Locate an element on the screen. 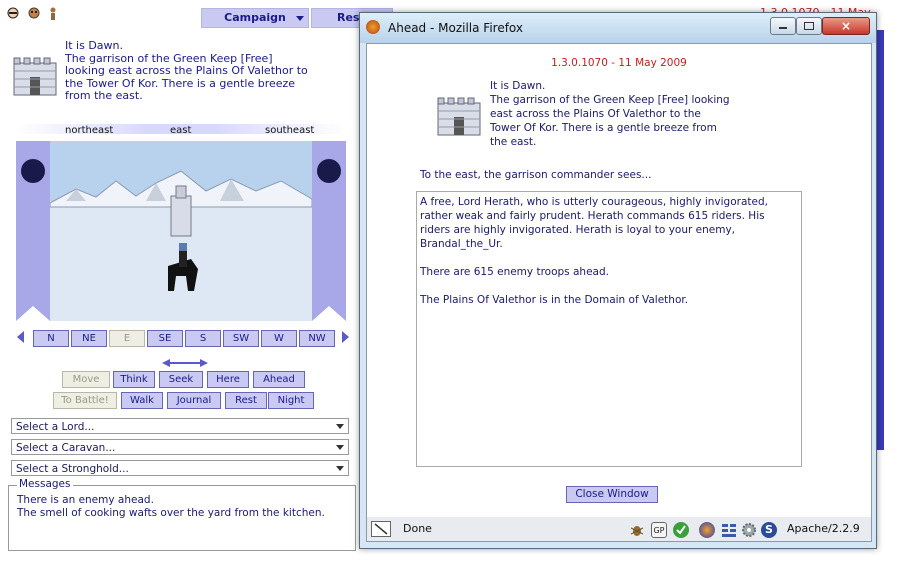  landscape-view is located at coordinates (181, 233).